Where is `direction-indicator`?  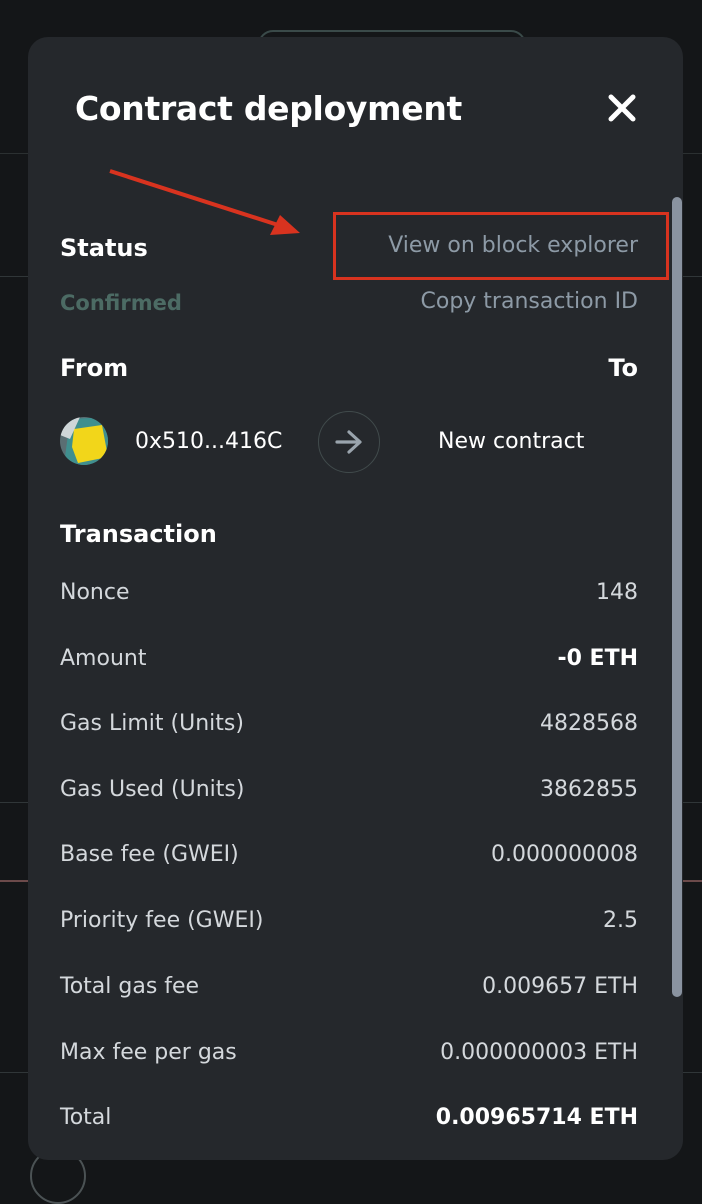
direction-indicator is located at coordinates (349, 442).